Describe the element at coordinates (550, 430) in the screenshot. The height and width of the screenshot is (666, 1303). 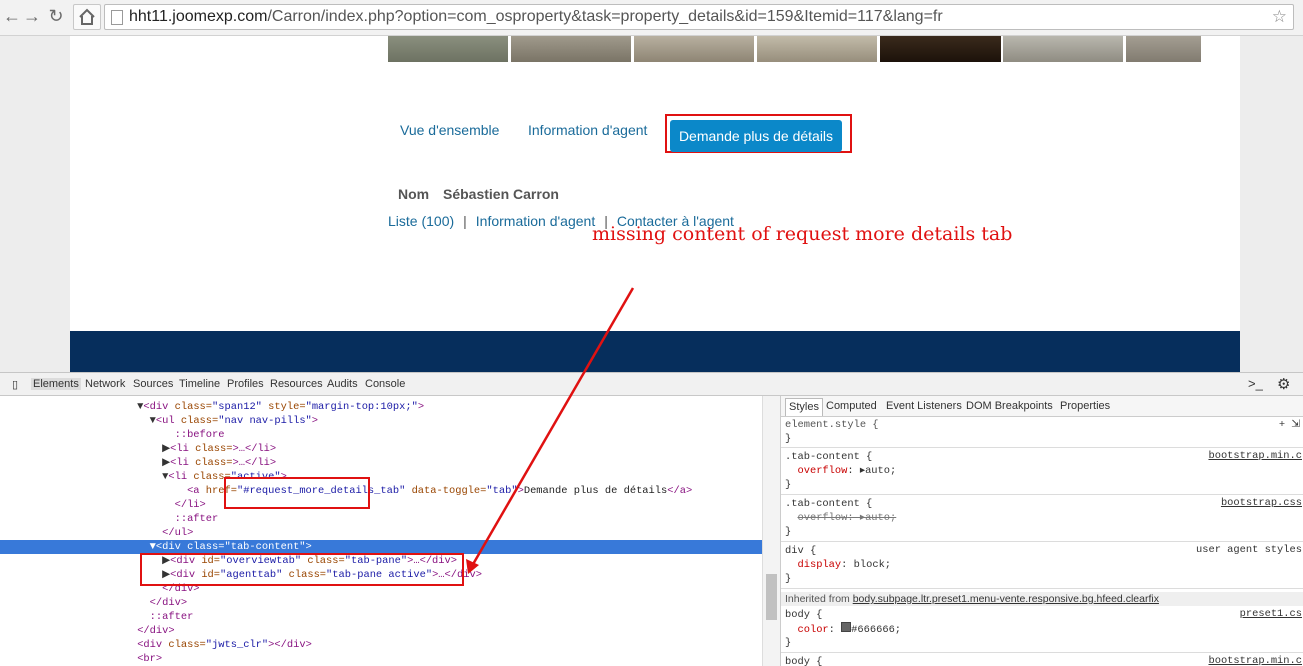
I see `annotation-arrow` at that location.